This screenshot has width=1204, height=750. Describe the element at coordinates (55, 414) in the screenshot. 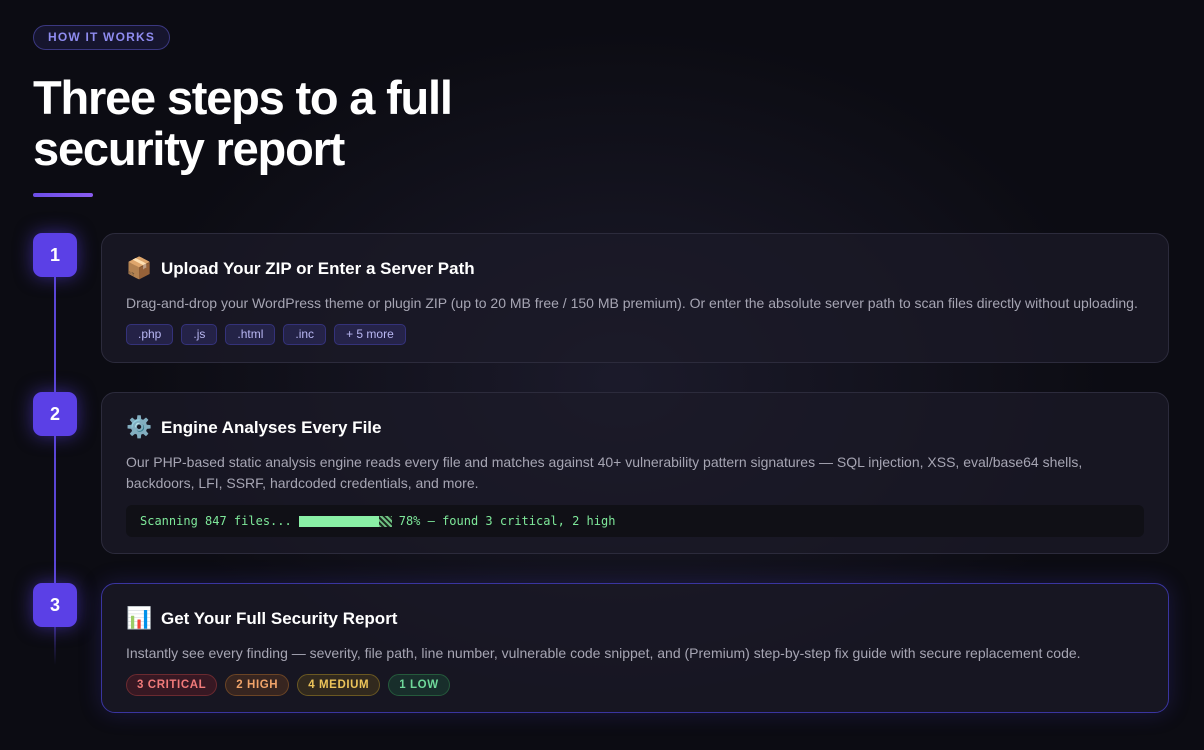

I see `step-2-number: 2` at that location.